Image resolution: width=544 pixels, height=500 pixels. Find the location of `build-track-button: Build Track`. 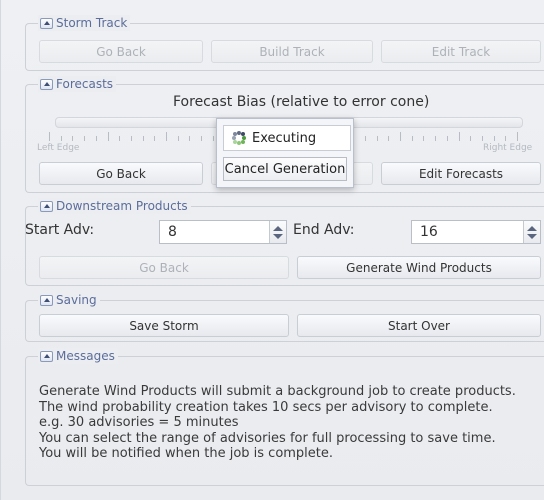

build-track-button: Build Track is located at coordinates (292, 51).